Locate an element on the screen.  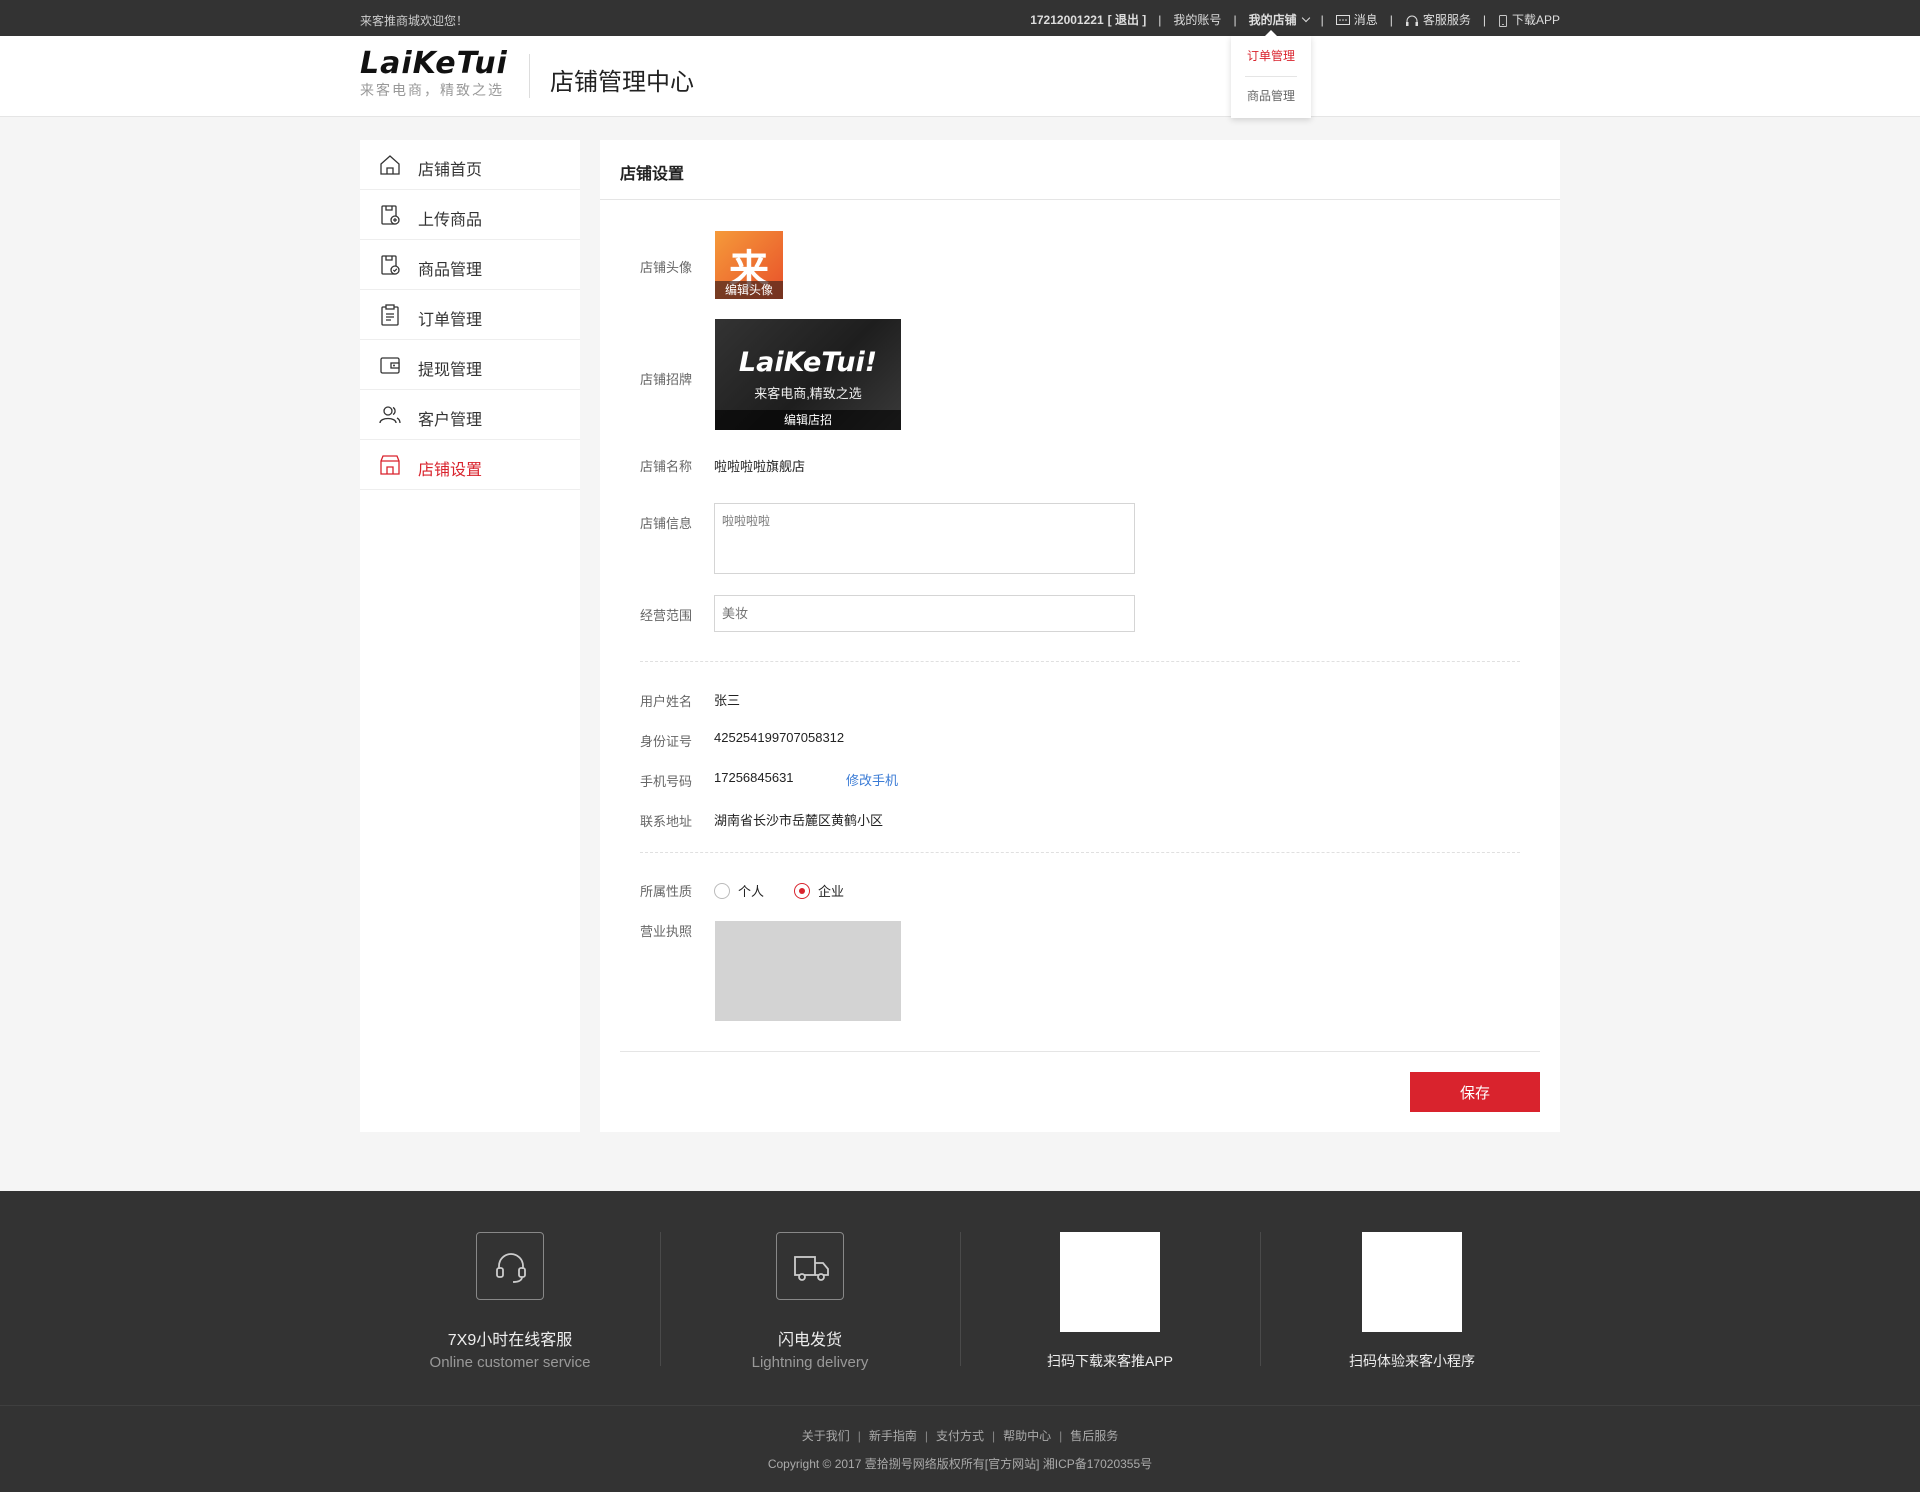
id-number-value: 425254199707058312 is located at coordinates (779, 737).